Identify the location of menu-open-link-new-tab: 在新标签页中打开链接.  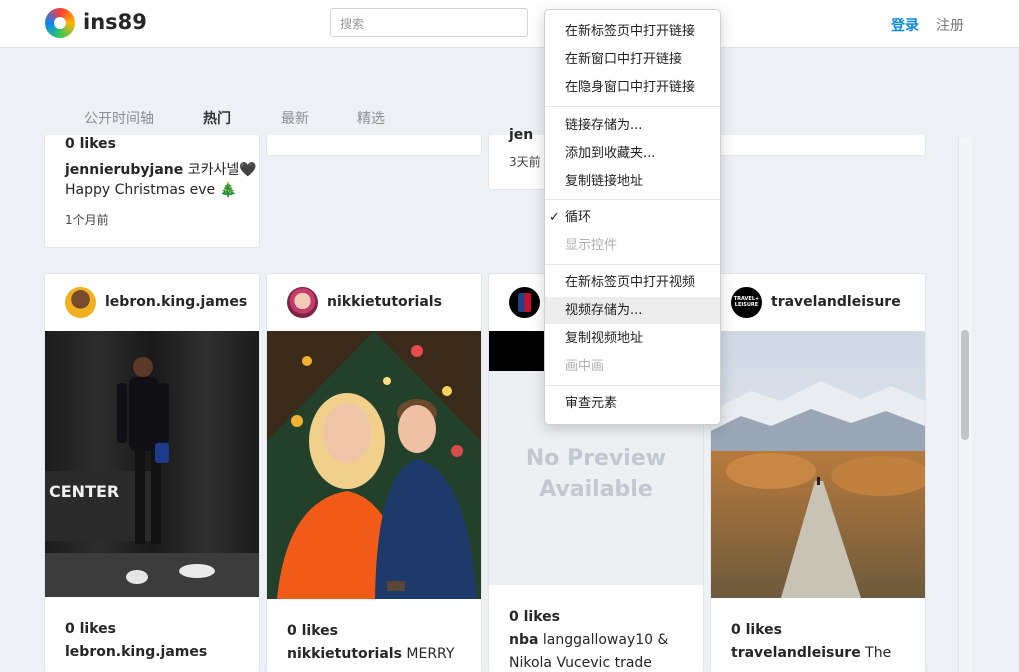
(632, 31).